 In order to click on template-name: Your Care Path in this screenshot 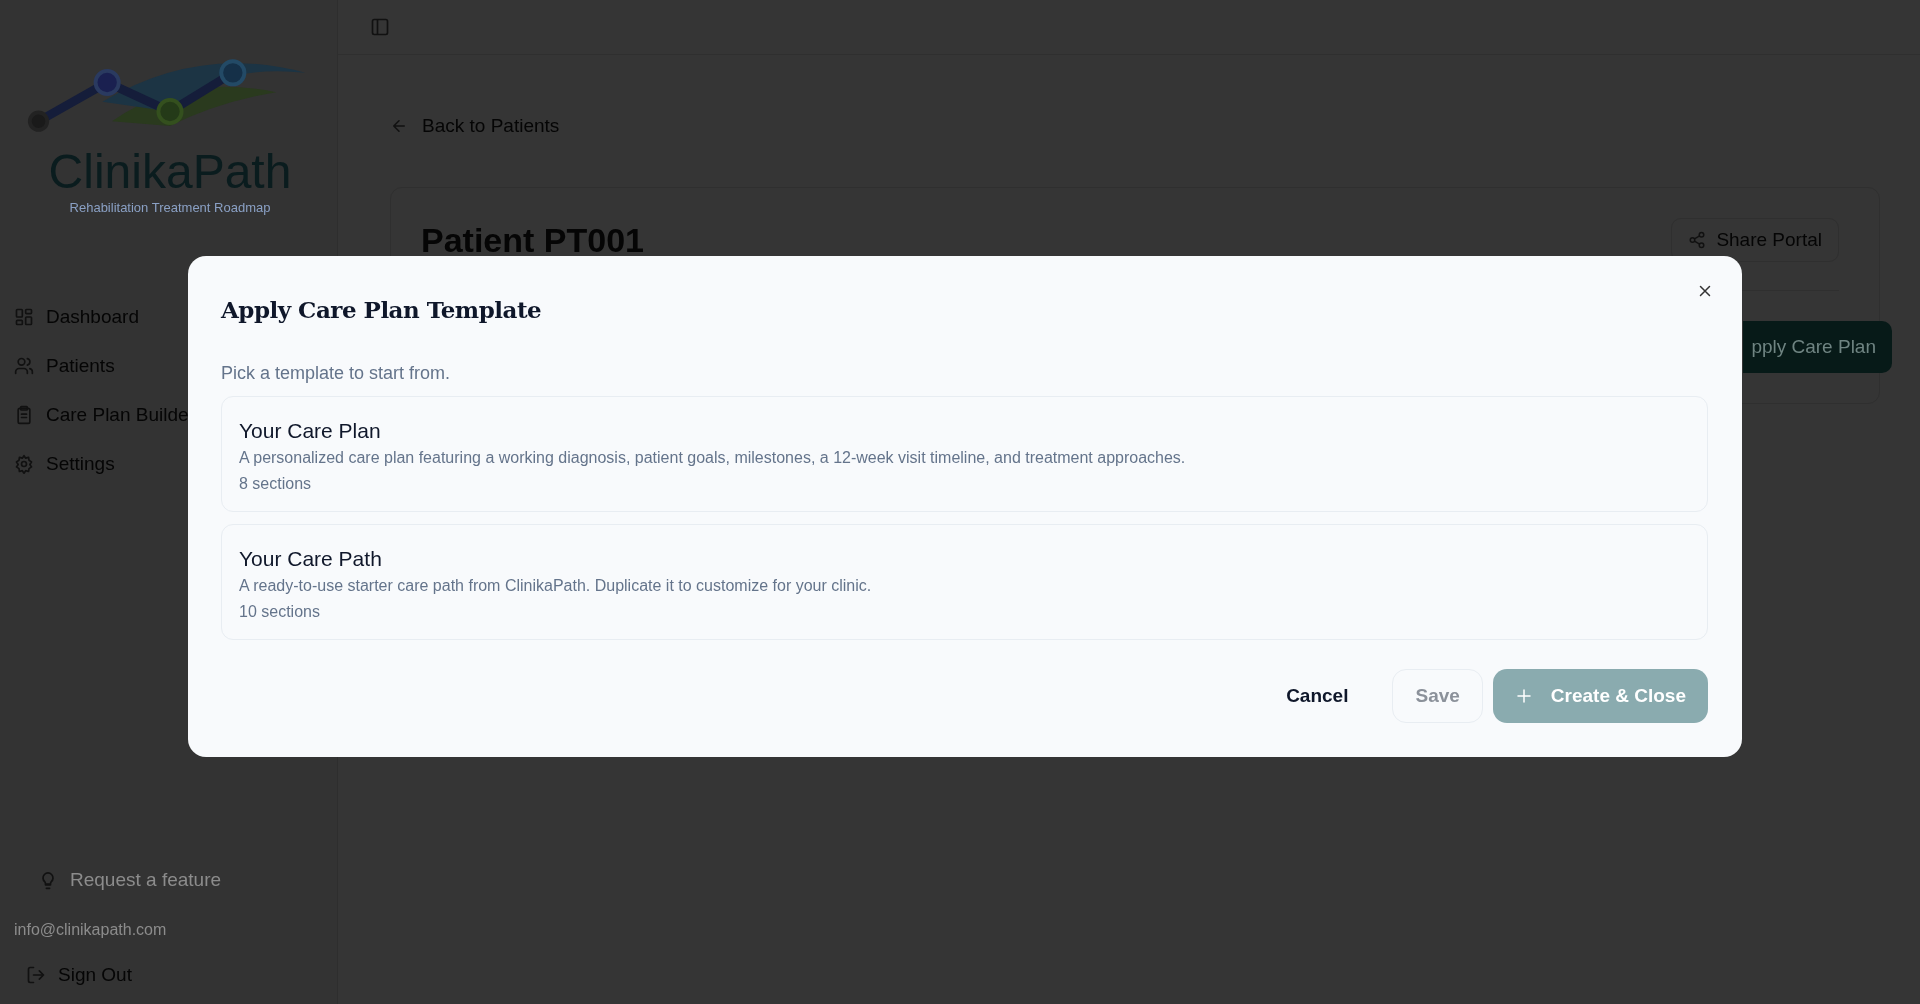, I will do `click(311, 559)`.